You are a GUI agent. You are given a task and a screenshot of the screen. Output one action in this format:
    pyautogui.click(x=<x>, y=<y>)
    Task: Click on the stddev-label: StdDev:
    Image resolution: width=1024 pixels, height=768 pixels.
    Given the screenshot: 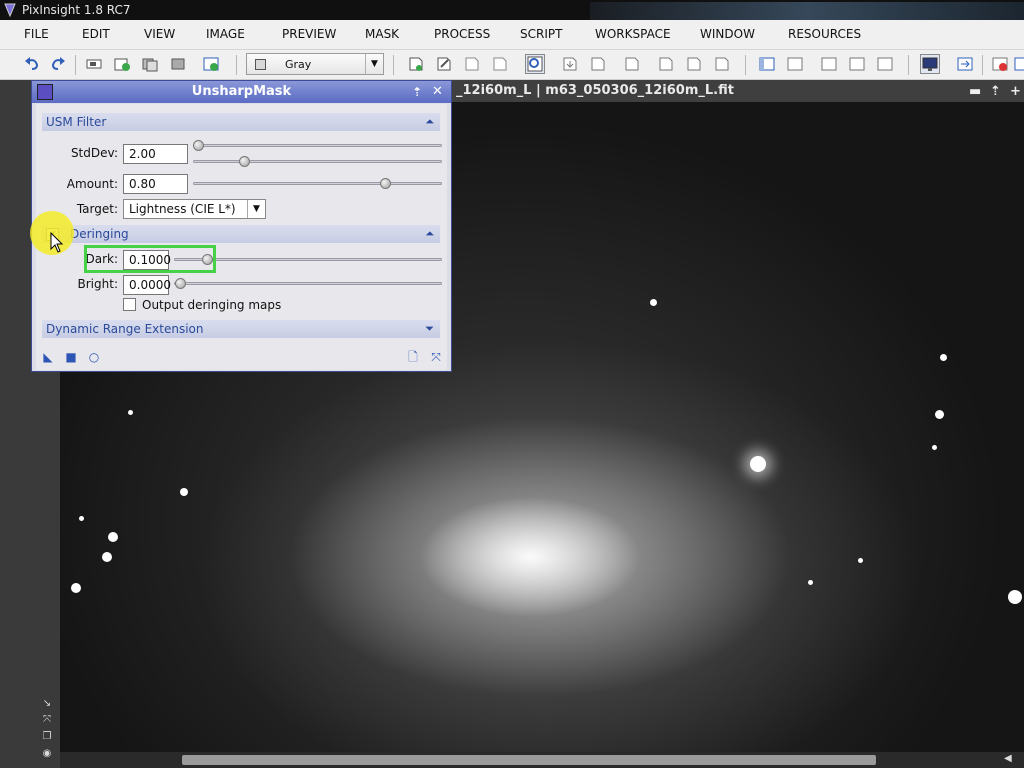 What is the action you would take?
    pyautogui.click(x=94, y=153)
    